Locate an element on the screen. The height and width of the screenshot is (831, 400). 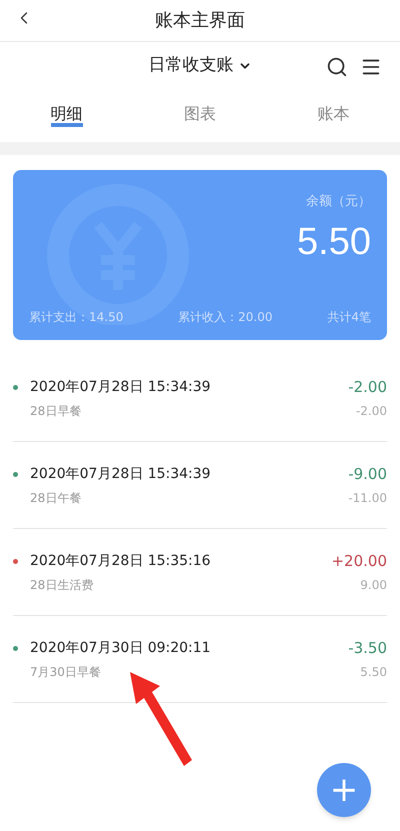
book-selector: 日常收支账 is located at coordinates (200, 66).